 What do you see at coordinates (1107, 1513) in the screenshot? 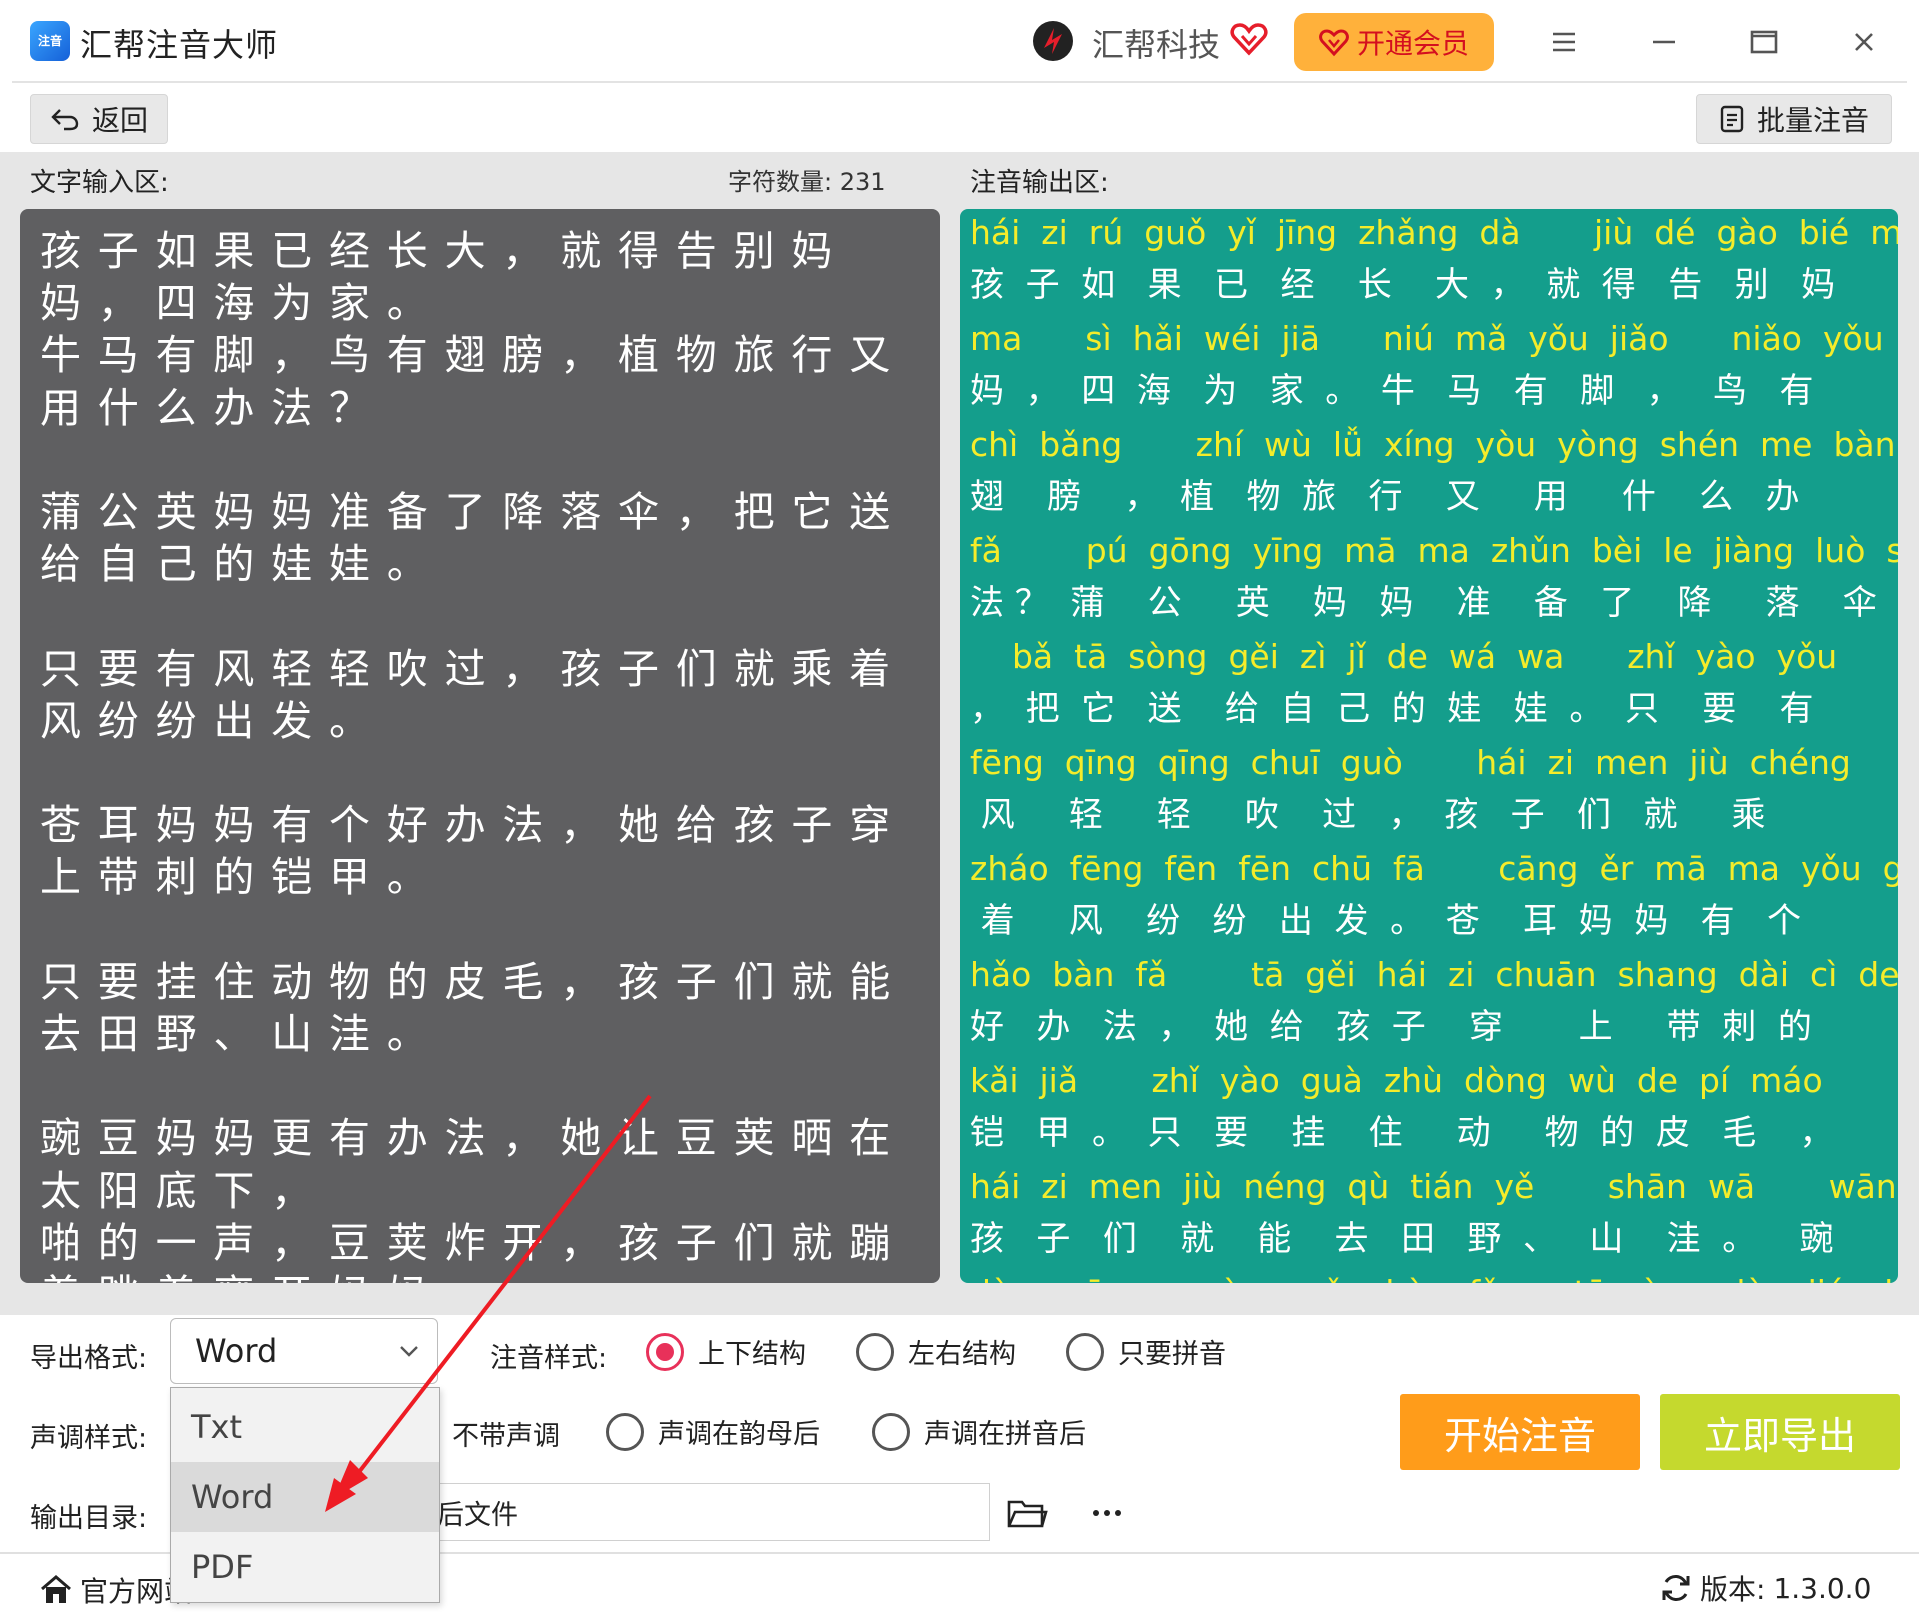
I see `more-icon` at bounding box center [1107, 1513].